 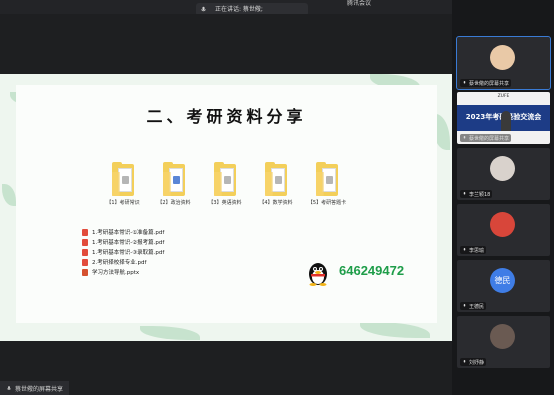 I want to click on participant-tile: 蔡世儆的屏幕共享, so click(x=503, y=63).